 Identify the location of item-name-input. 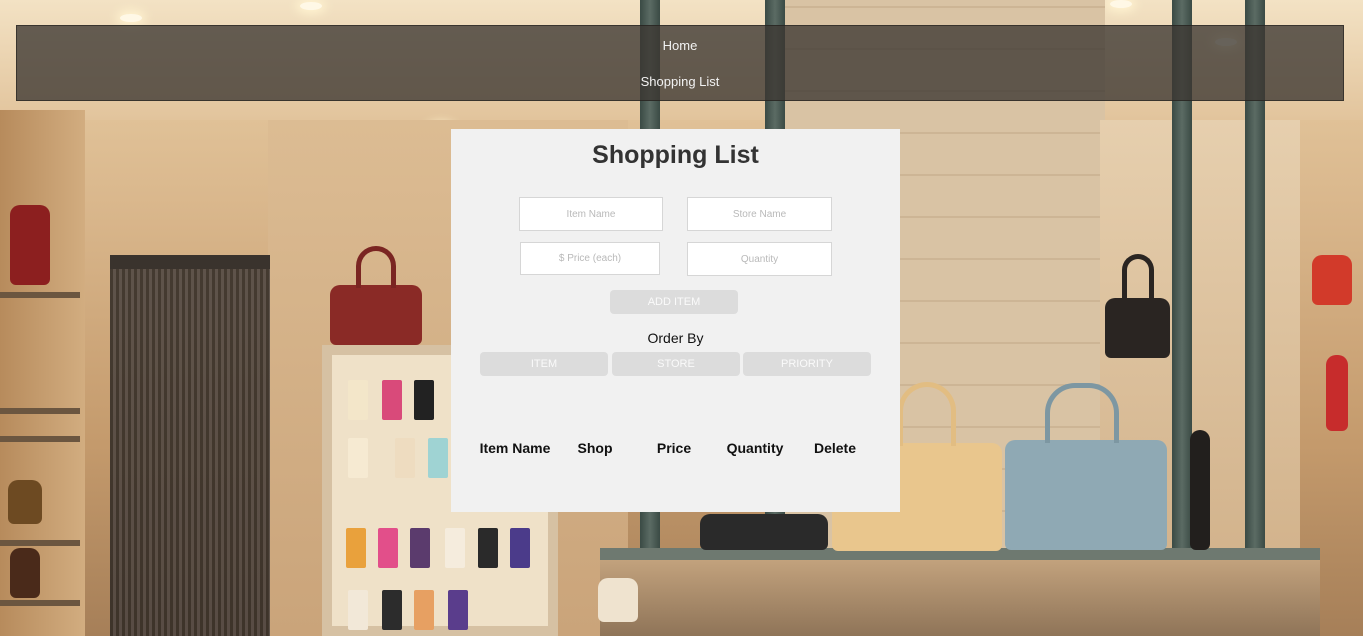
(591, 214).